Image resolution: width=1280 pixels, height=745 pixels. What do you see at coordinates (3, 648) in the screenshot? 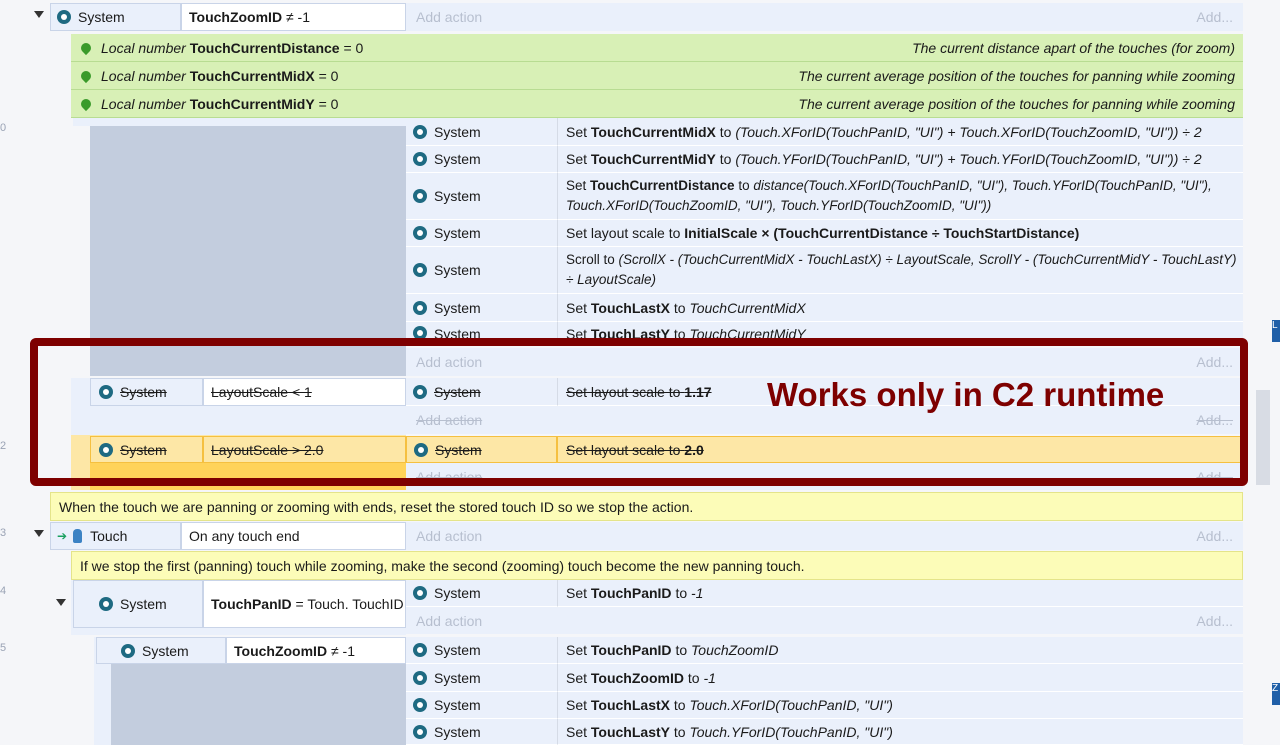
I see `line-number: 5` at bounding box center [3, 648].